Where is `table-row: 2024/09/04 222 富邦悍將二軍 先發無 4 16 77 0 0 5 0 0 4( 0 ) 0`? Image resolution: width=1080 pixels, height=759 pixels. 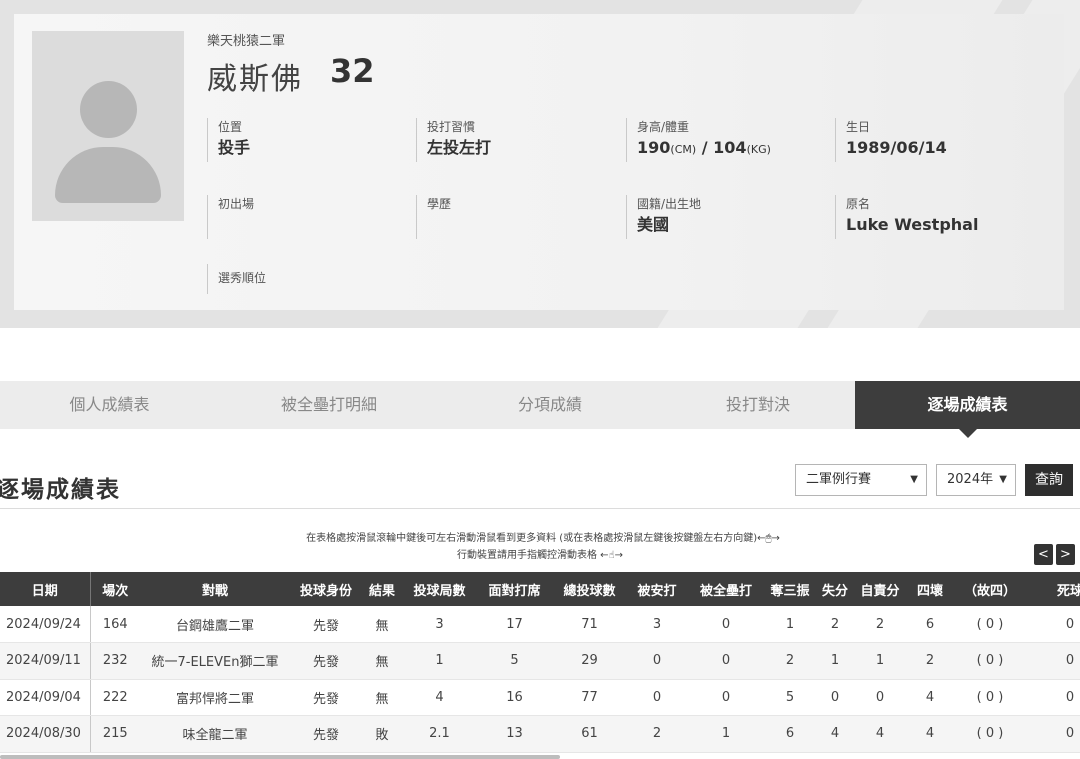
table-row: 2024/09/04 222 富邦悍將二軍 先發無 4 16 77 0 0 5 0 0 4( 0 ) 0 is located at coordinates (540, 697).